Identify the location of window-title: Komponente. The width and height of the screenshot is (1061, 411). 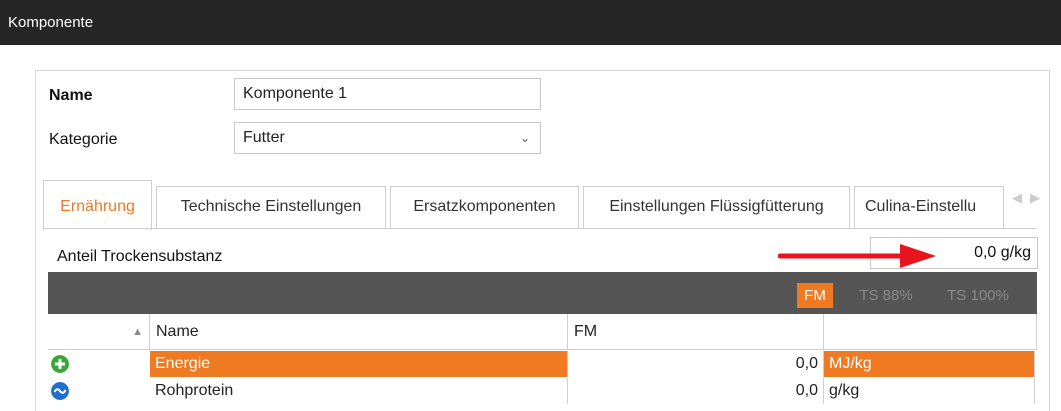
(51, 22).